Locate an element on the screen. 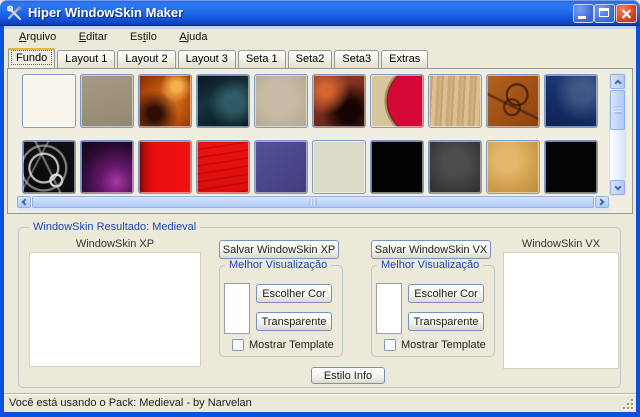 This screenshot has height=417, width=640. vertical-scroll-thumb is located at coordinates (617, 110).